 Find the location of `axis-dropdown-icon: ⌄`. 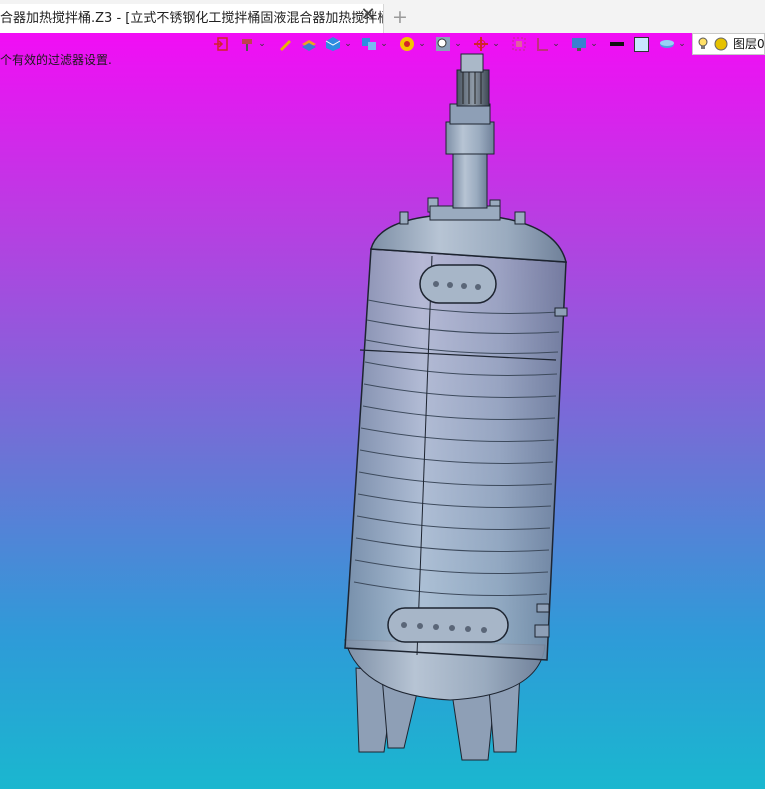

axis-dropdown-icon: ⌄ is located at coordinates (496, 44).